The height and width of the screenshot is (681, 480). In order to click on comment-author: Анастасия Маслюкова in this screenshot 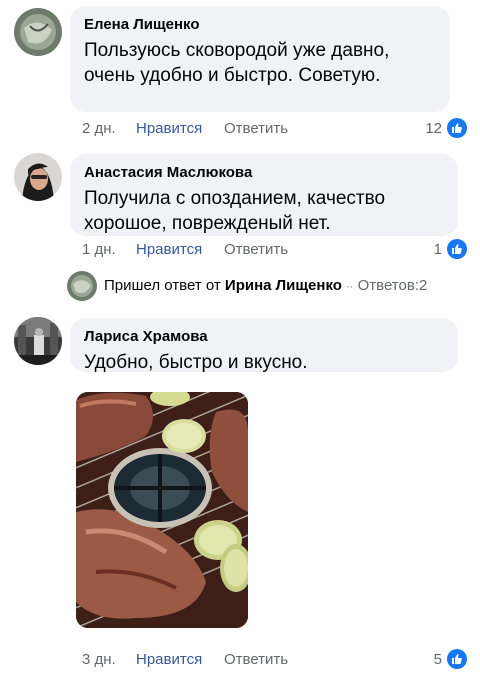, I will do `click(264, 173)`.